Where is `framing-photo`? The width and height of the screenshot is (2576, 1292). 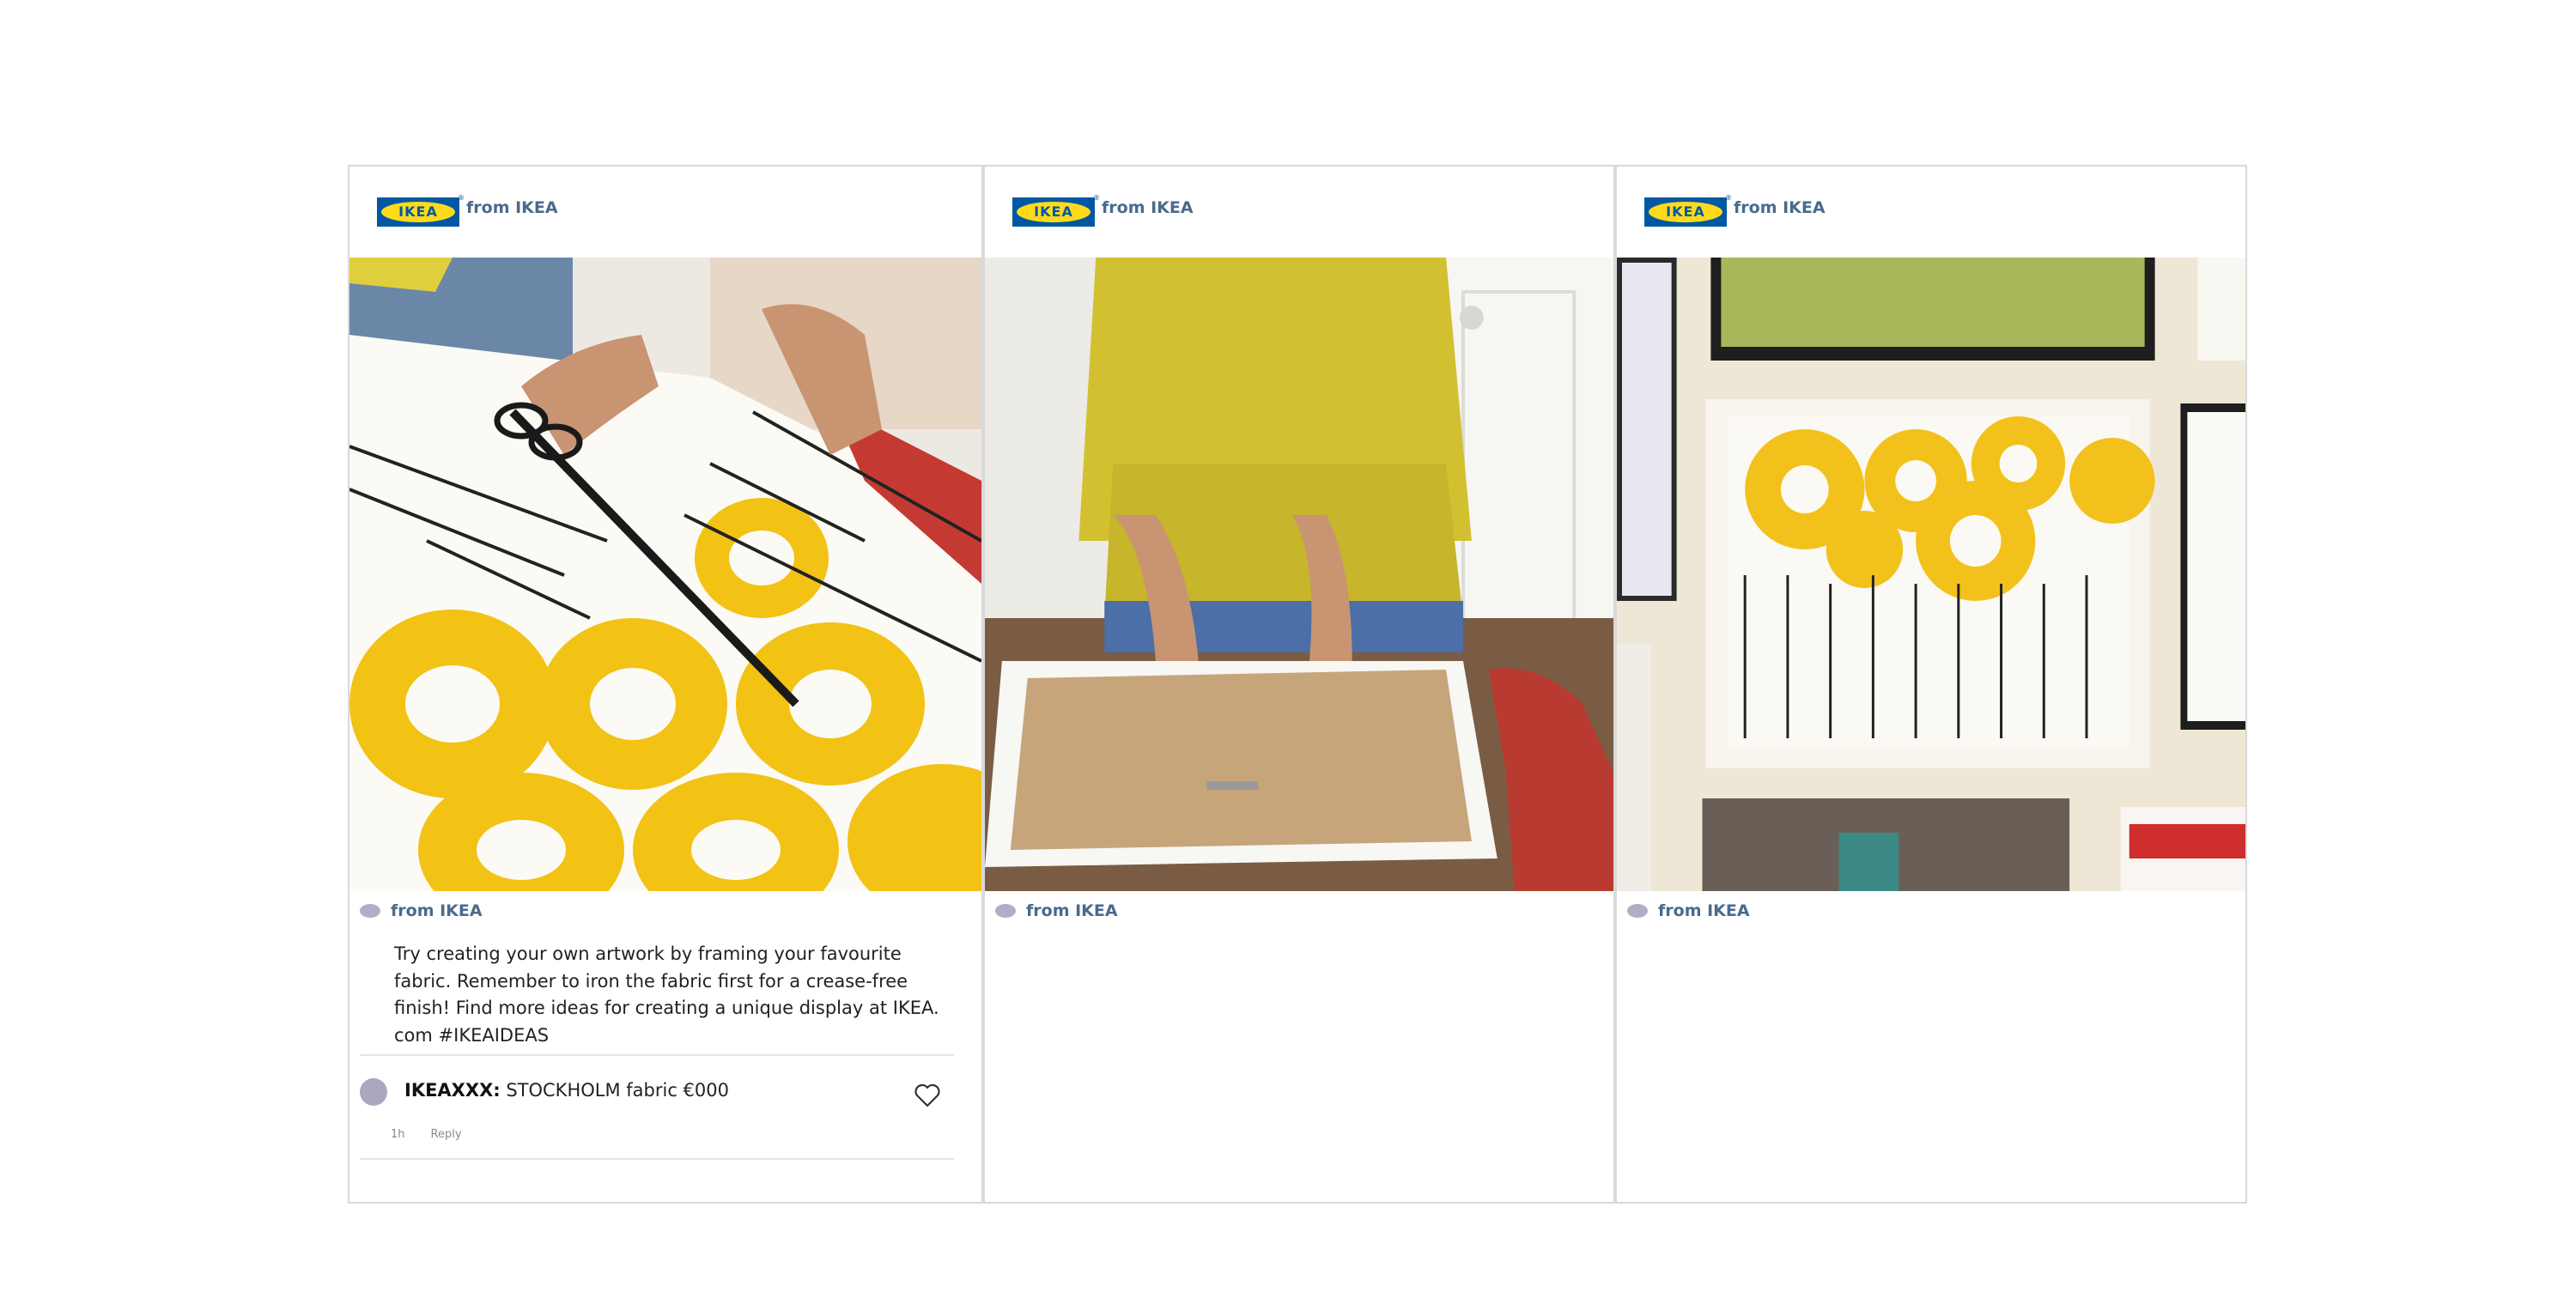 framing-photo is located at coordinates (1299, 574).